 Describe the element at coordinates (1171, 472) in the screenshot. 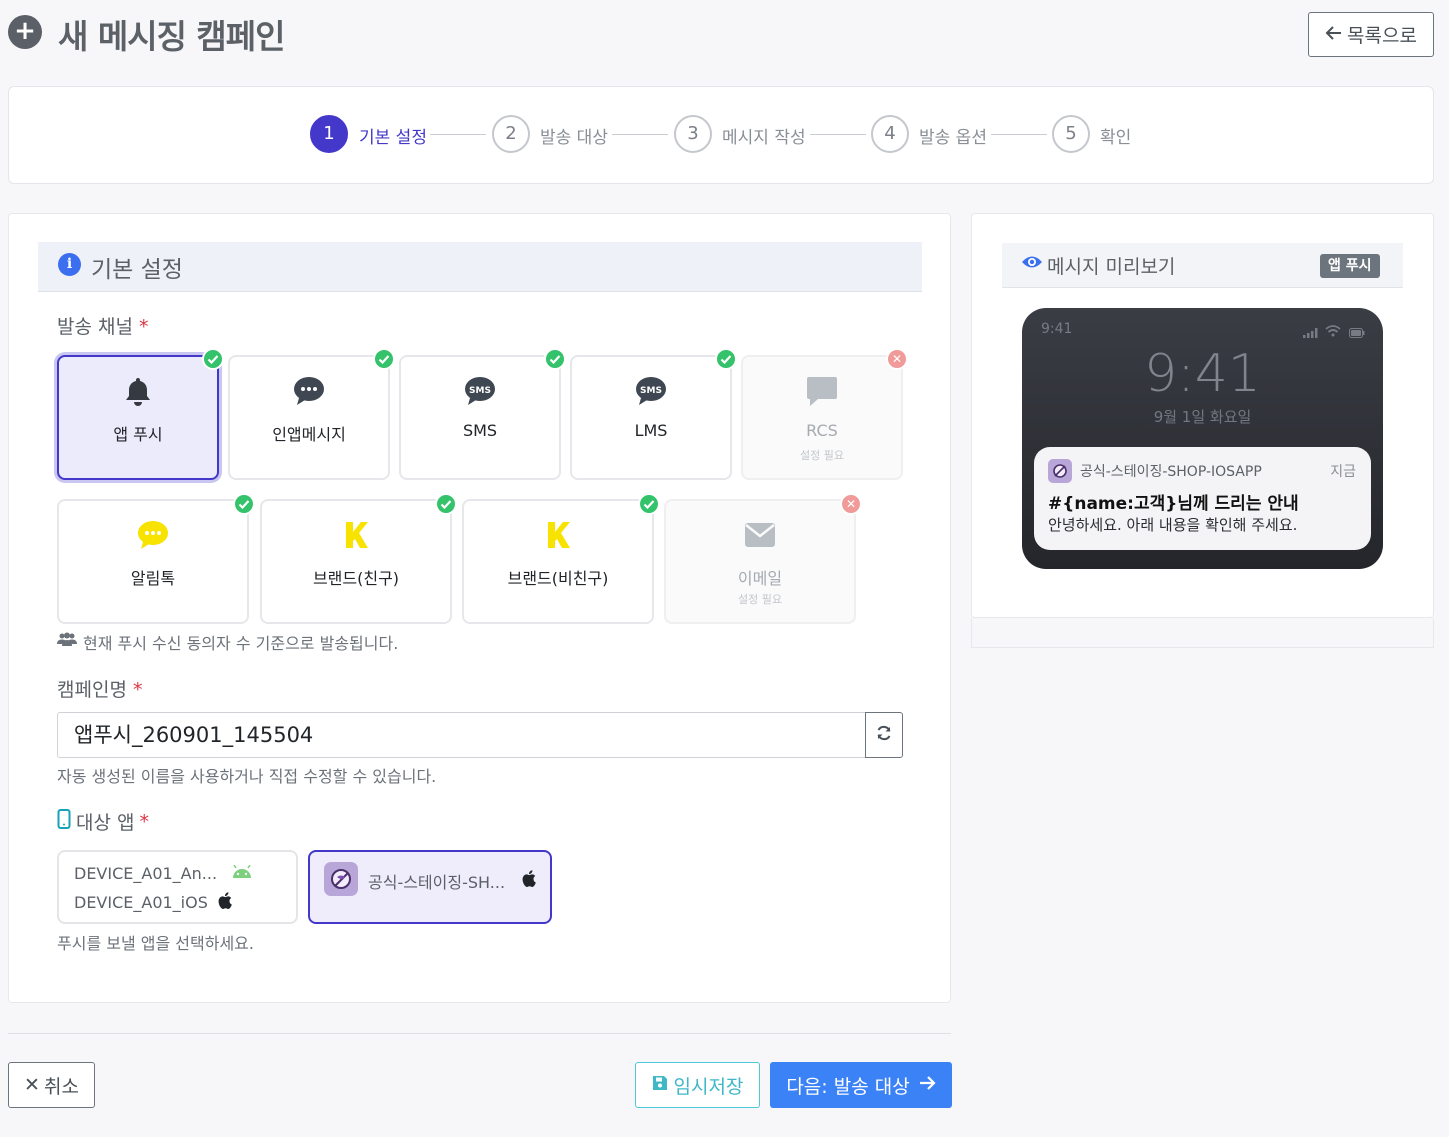

I see `notification-app-name: 공식-스테이징-SHOP-IOSAPP` at that location.